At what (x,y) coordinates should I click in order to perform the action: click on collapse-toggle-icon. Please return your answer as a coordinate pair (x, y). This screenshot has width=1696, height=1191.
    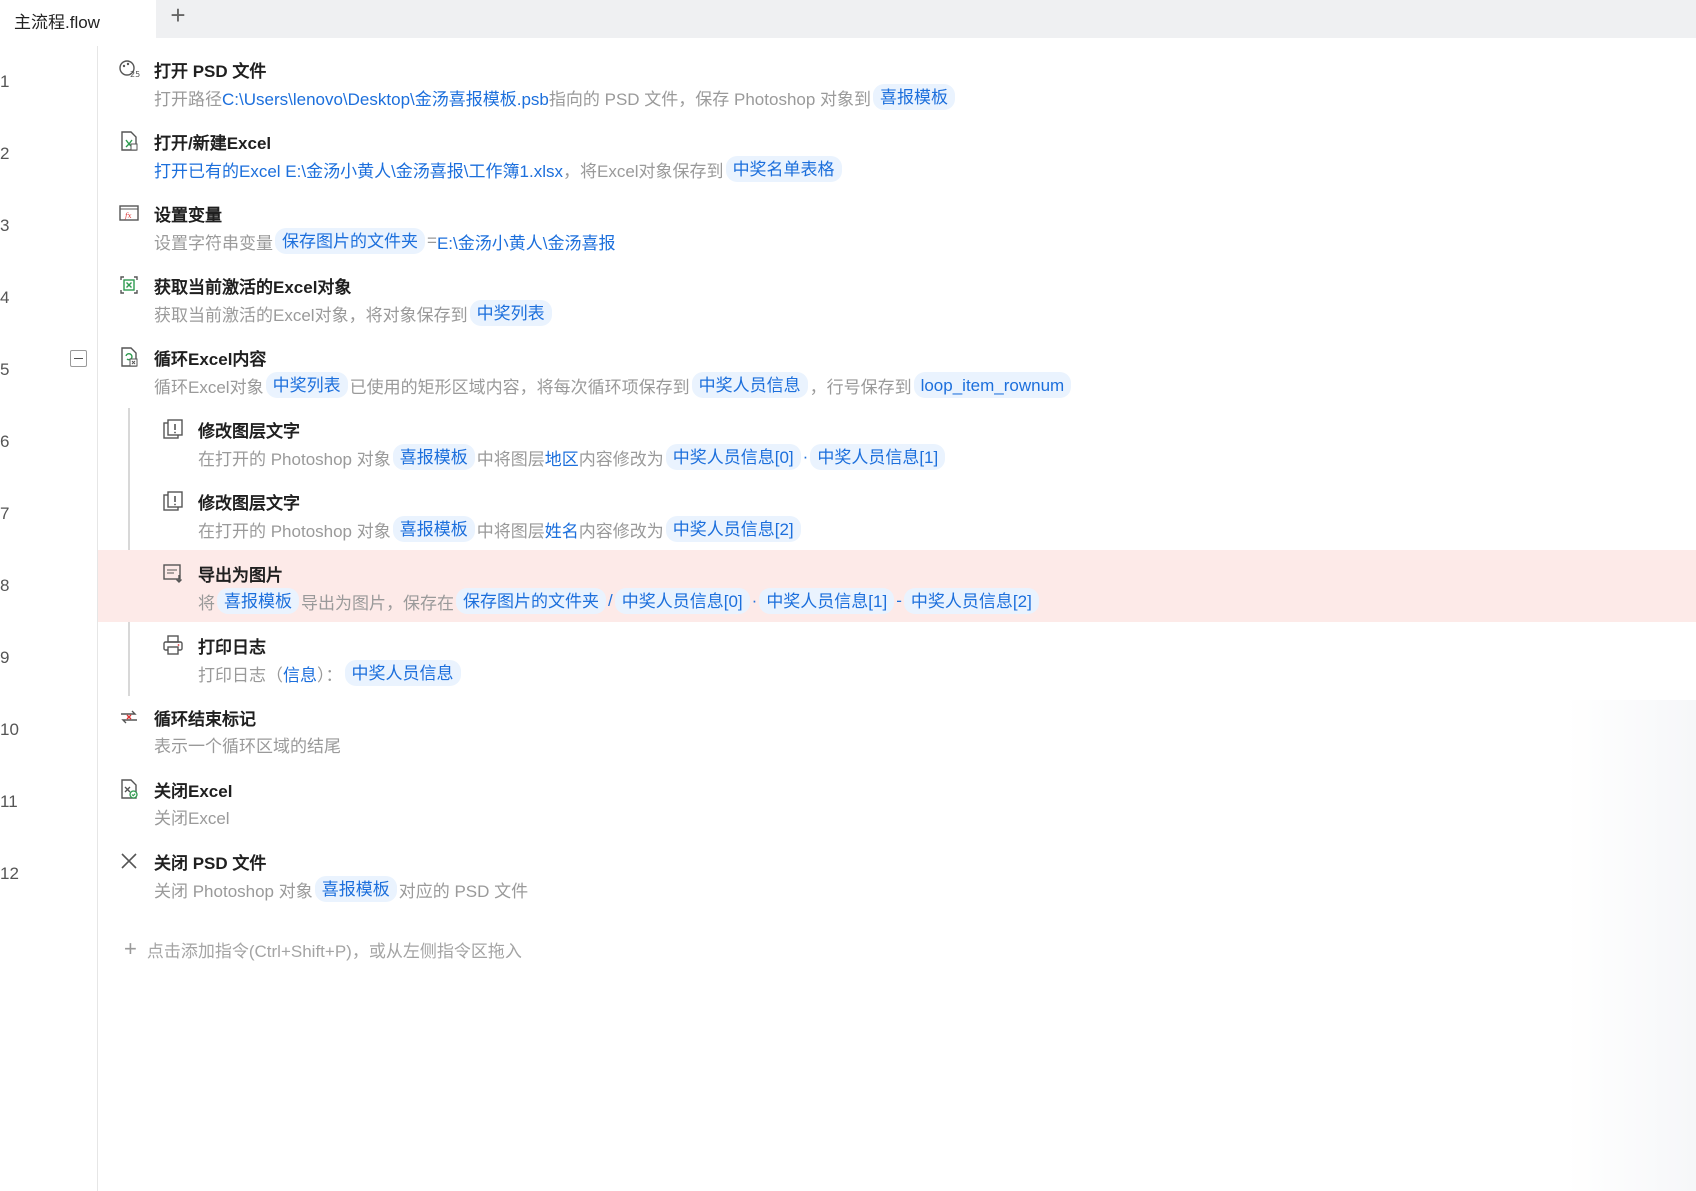
    Looking at the image, I should click on (78, 358).